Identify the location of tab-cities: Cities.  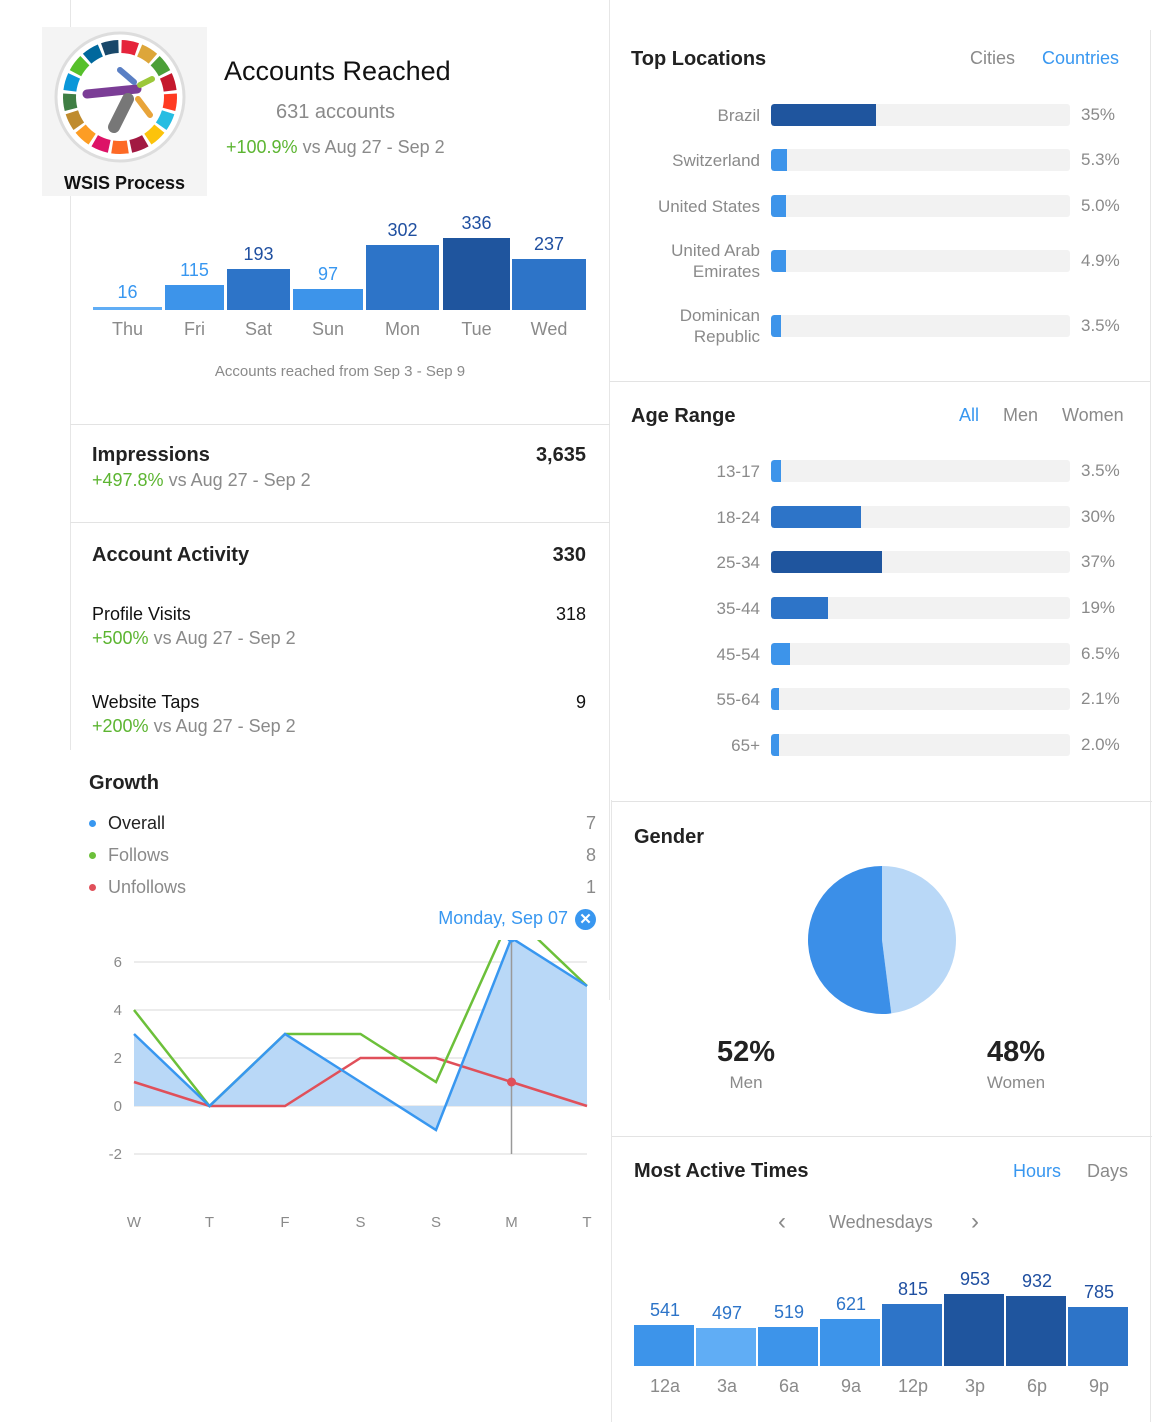
(992, 58).